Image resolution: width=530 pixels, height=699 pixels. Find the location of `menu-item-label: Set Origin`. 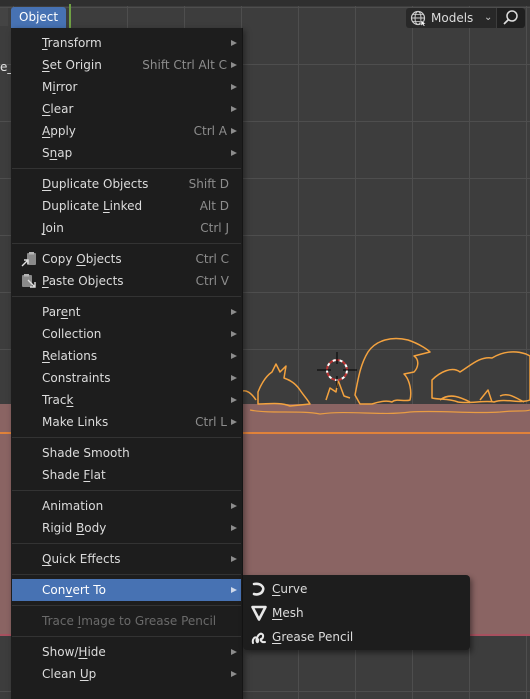

menu-item-label: Set Origin is located at coordinates (72, 65).